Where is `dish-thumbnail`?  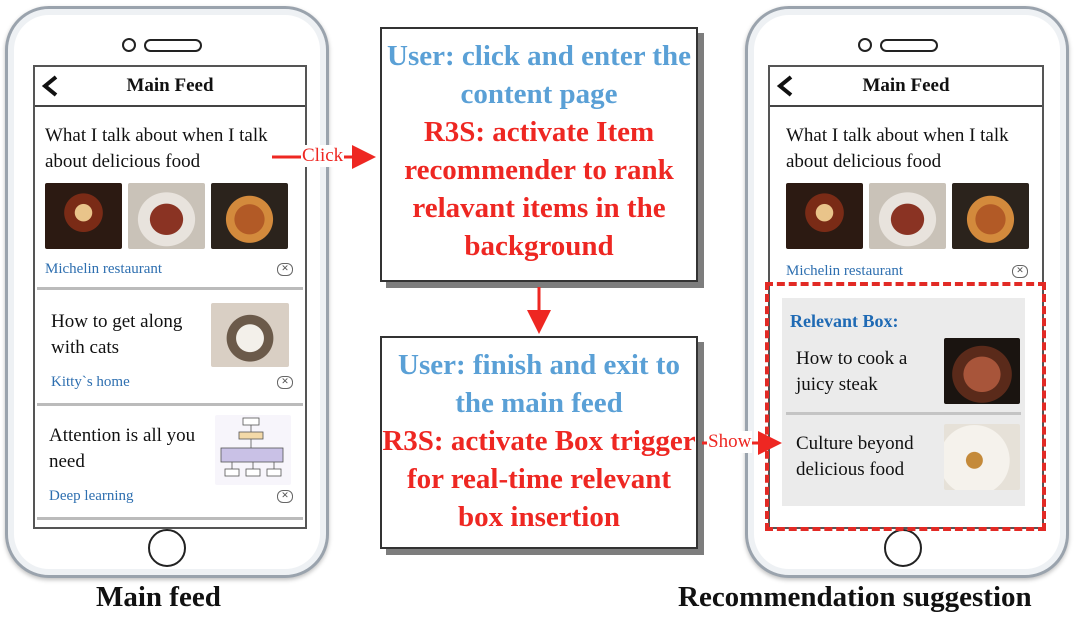
dish-thumbnail is located at coordinates (982, 457).